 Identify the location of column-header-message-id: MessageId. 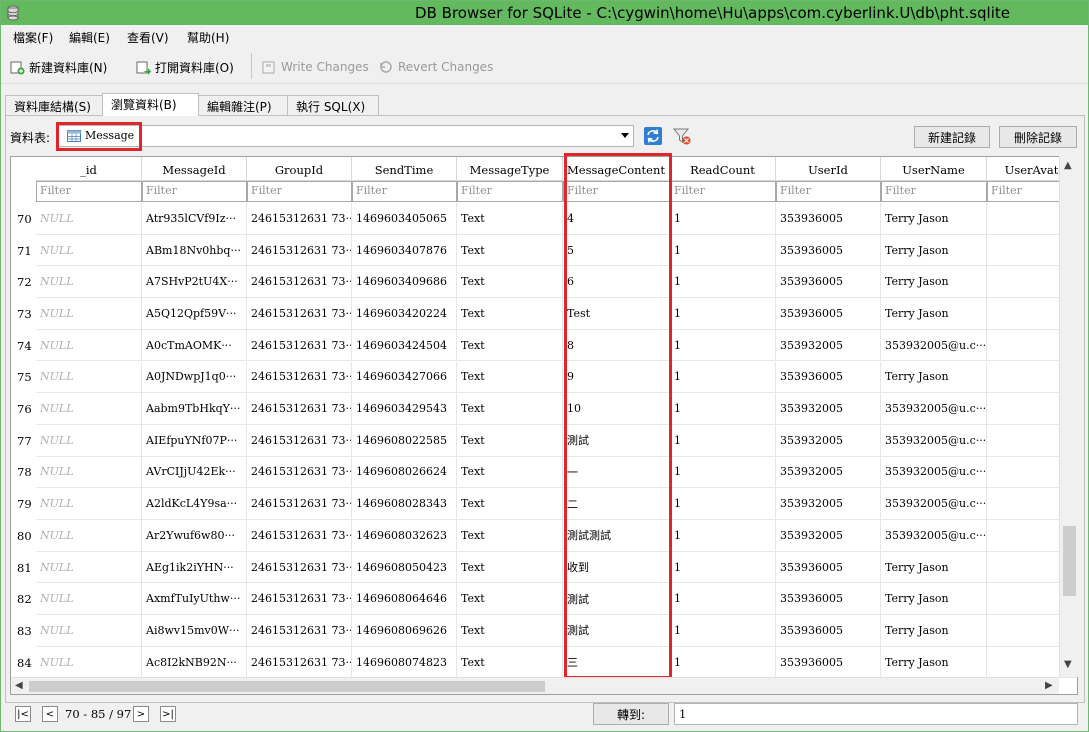
(194, 169).